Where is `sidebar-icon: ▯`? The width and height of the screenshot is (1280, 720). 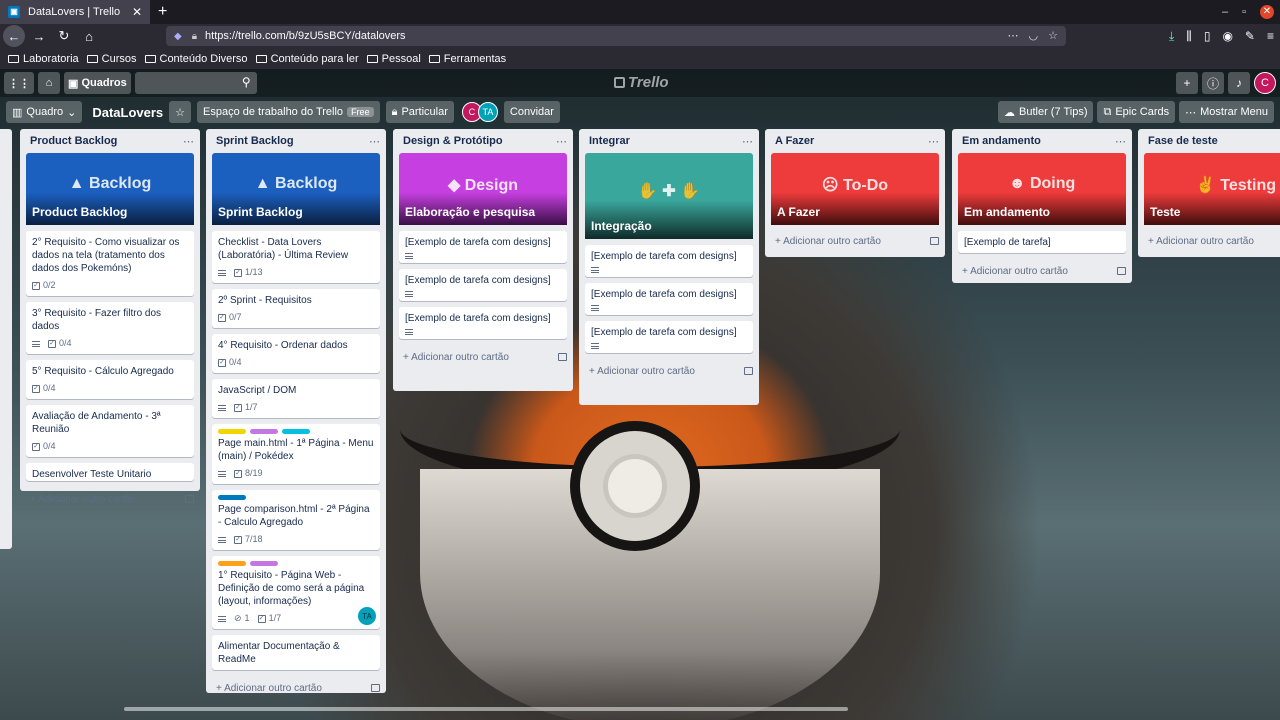 sidebar-icon: ▯ is located at coordinates (1207, 36).